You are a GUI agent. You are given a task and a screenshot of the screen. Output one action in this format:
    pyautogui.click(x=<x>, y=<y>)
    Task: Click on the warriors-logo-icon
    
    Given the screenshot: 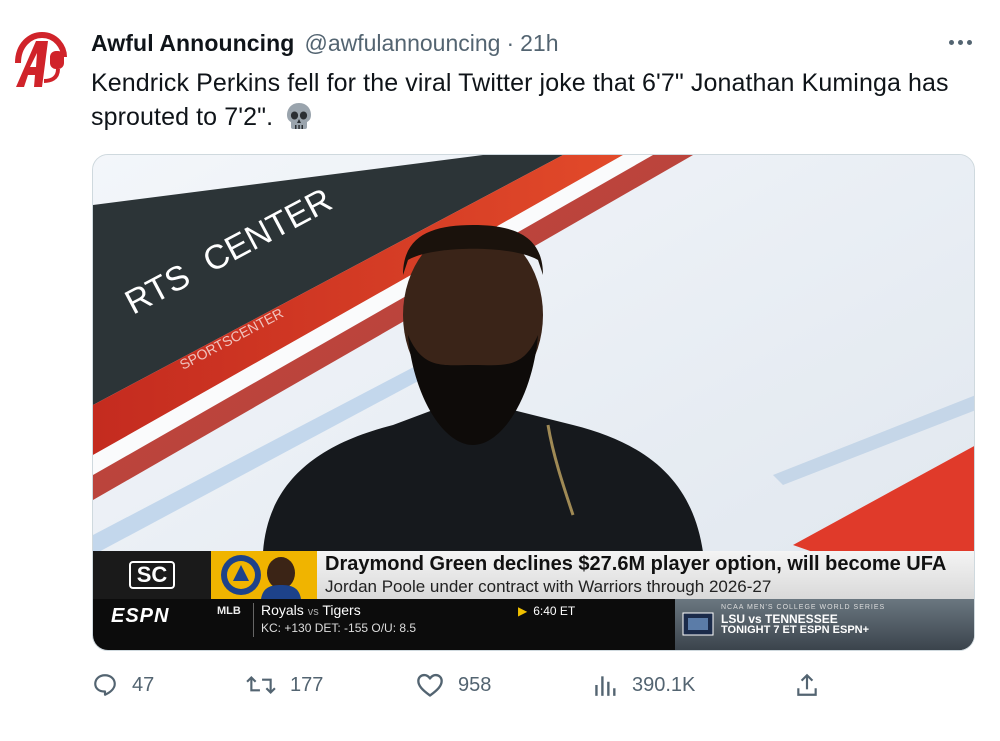 What is the action you would take?
    pyautogui.click(x=264, y=575)
    